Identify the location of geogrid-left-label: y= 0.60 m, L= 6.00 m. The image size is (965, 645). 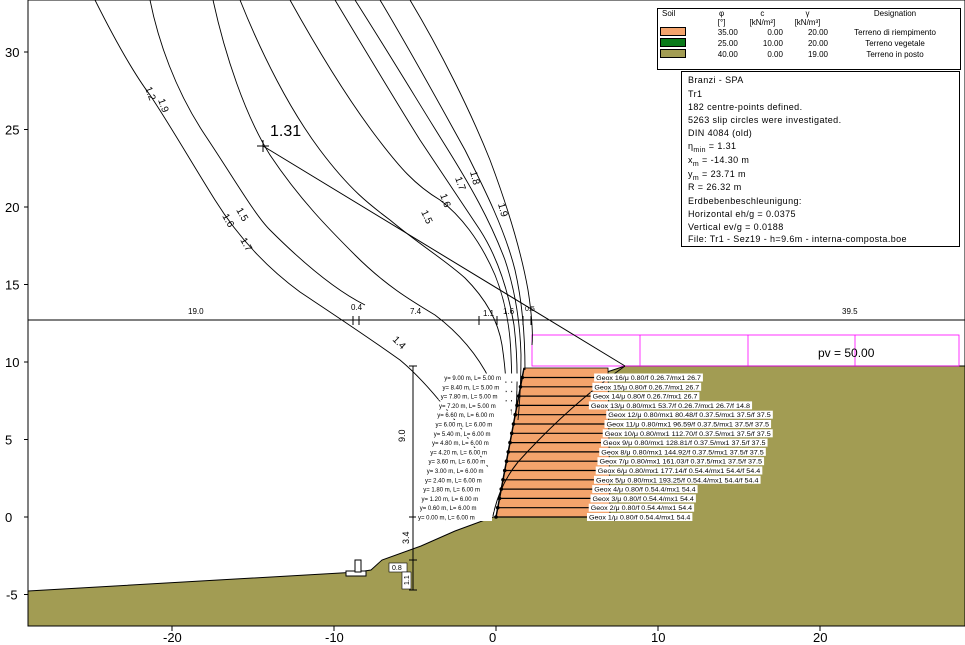
(448, 509).